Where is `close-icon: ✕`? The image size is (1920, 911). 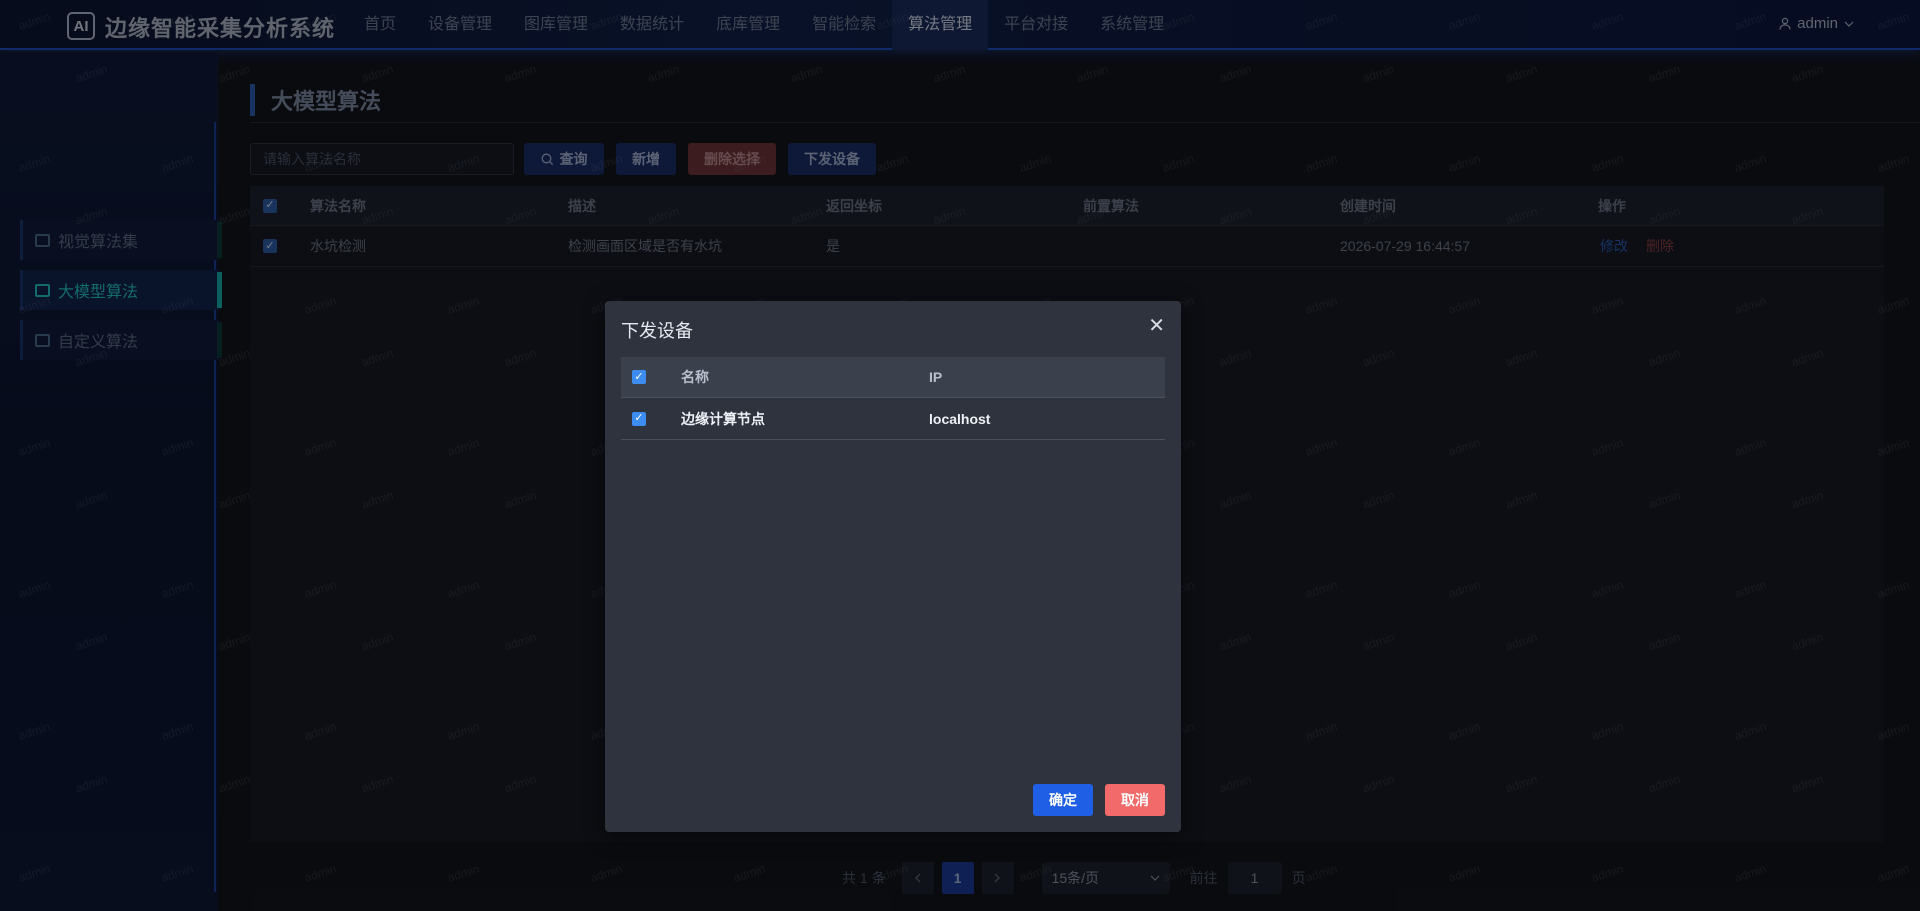
close-icon: ✕ is located at coordinates (1156, 325).